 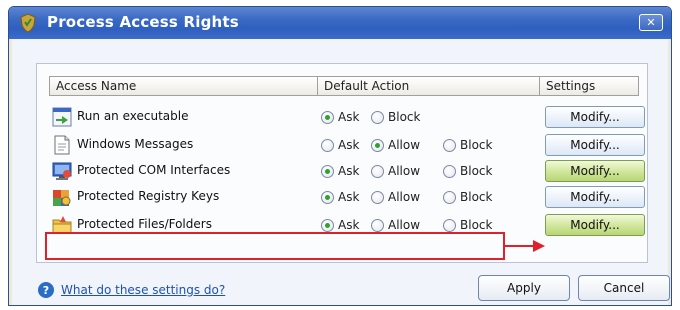 What do you see at coordinates (62, 145) in the screenshot?
I see `document-icon` at bounding box center [62, 145].